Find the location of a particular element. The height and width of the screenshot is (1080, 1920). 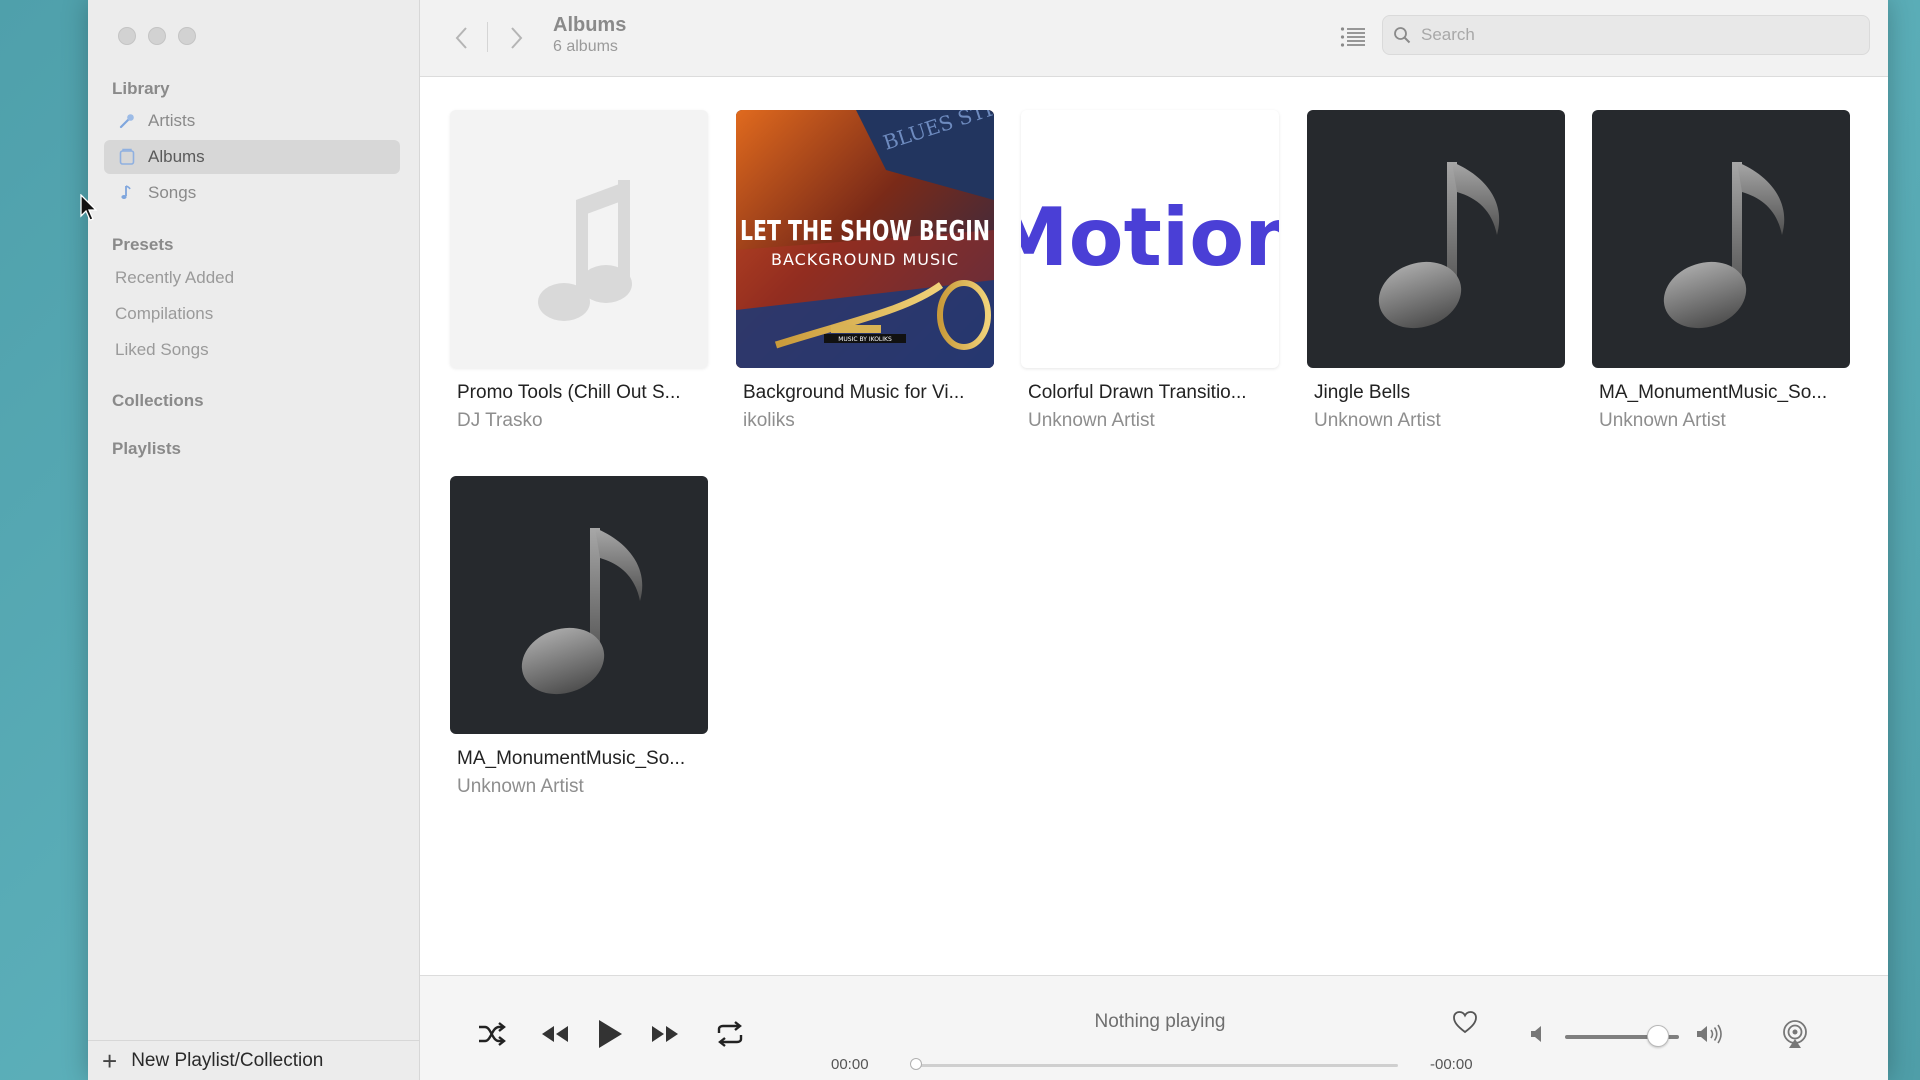

fast-forward-button is located at coordinates (665, 1034).